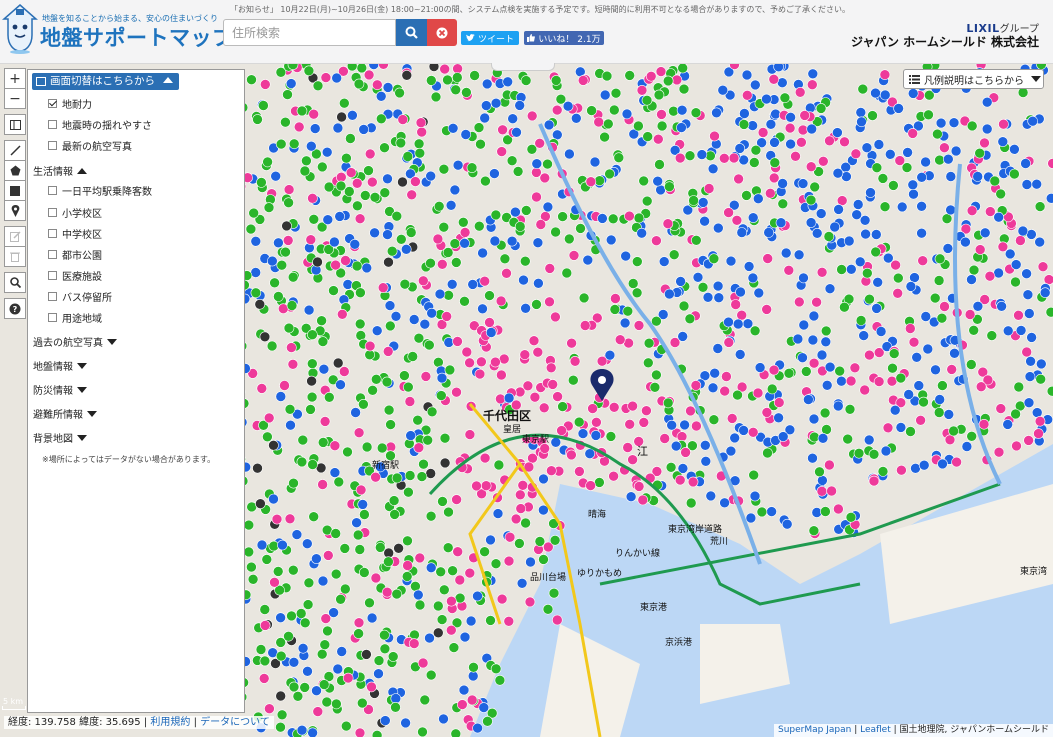 The image size is (1053, 737). I want to click on facebook-like-button: いいね！ 2.1万, so click(564, 38).